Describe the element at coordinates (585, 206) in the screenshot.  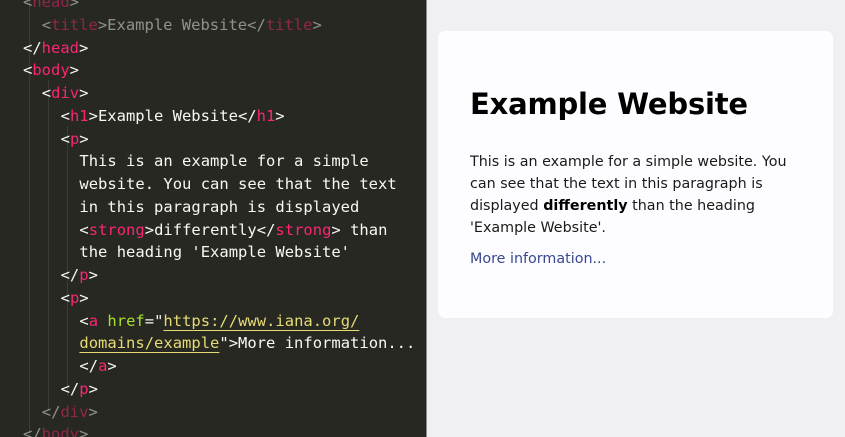
I see `paragraph-strong-text: differently` at that location.